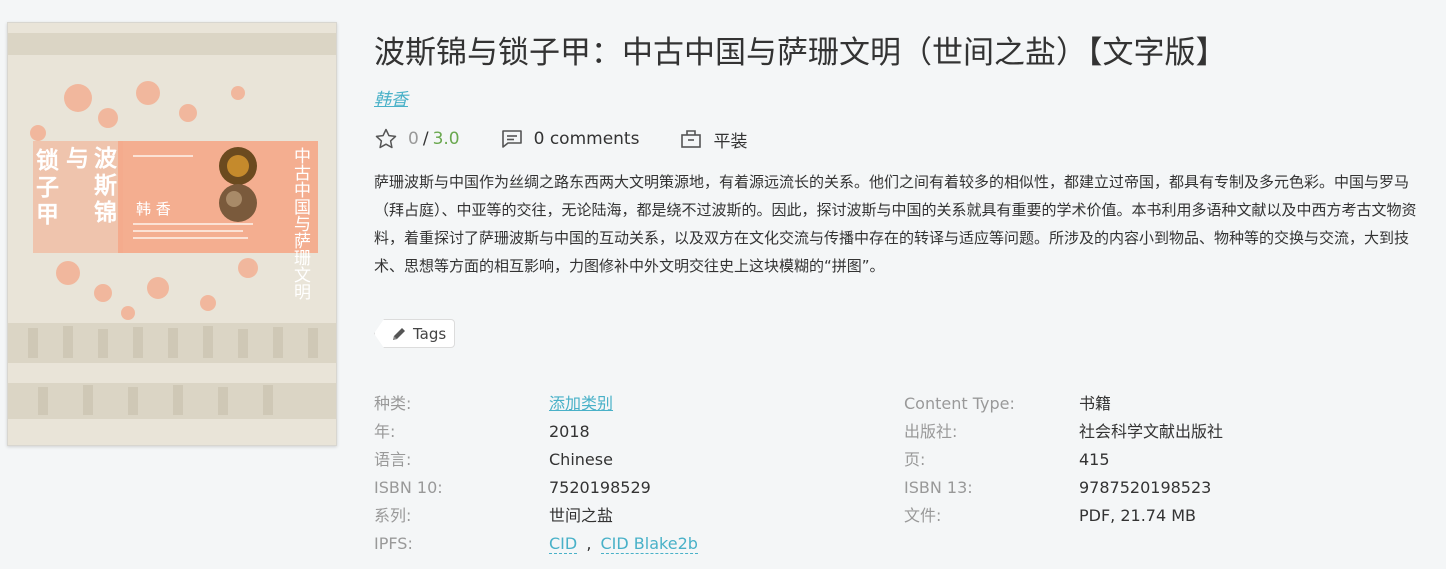 The image size is (1446, 569). What do you see at coordinates (391, 97) in the screenshot?
I see `author-link: 韩香` at bounding box center [391, 97].